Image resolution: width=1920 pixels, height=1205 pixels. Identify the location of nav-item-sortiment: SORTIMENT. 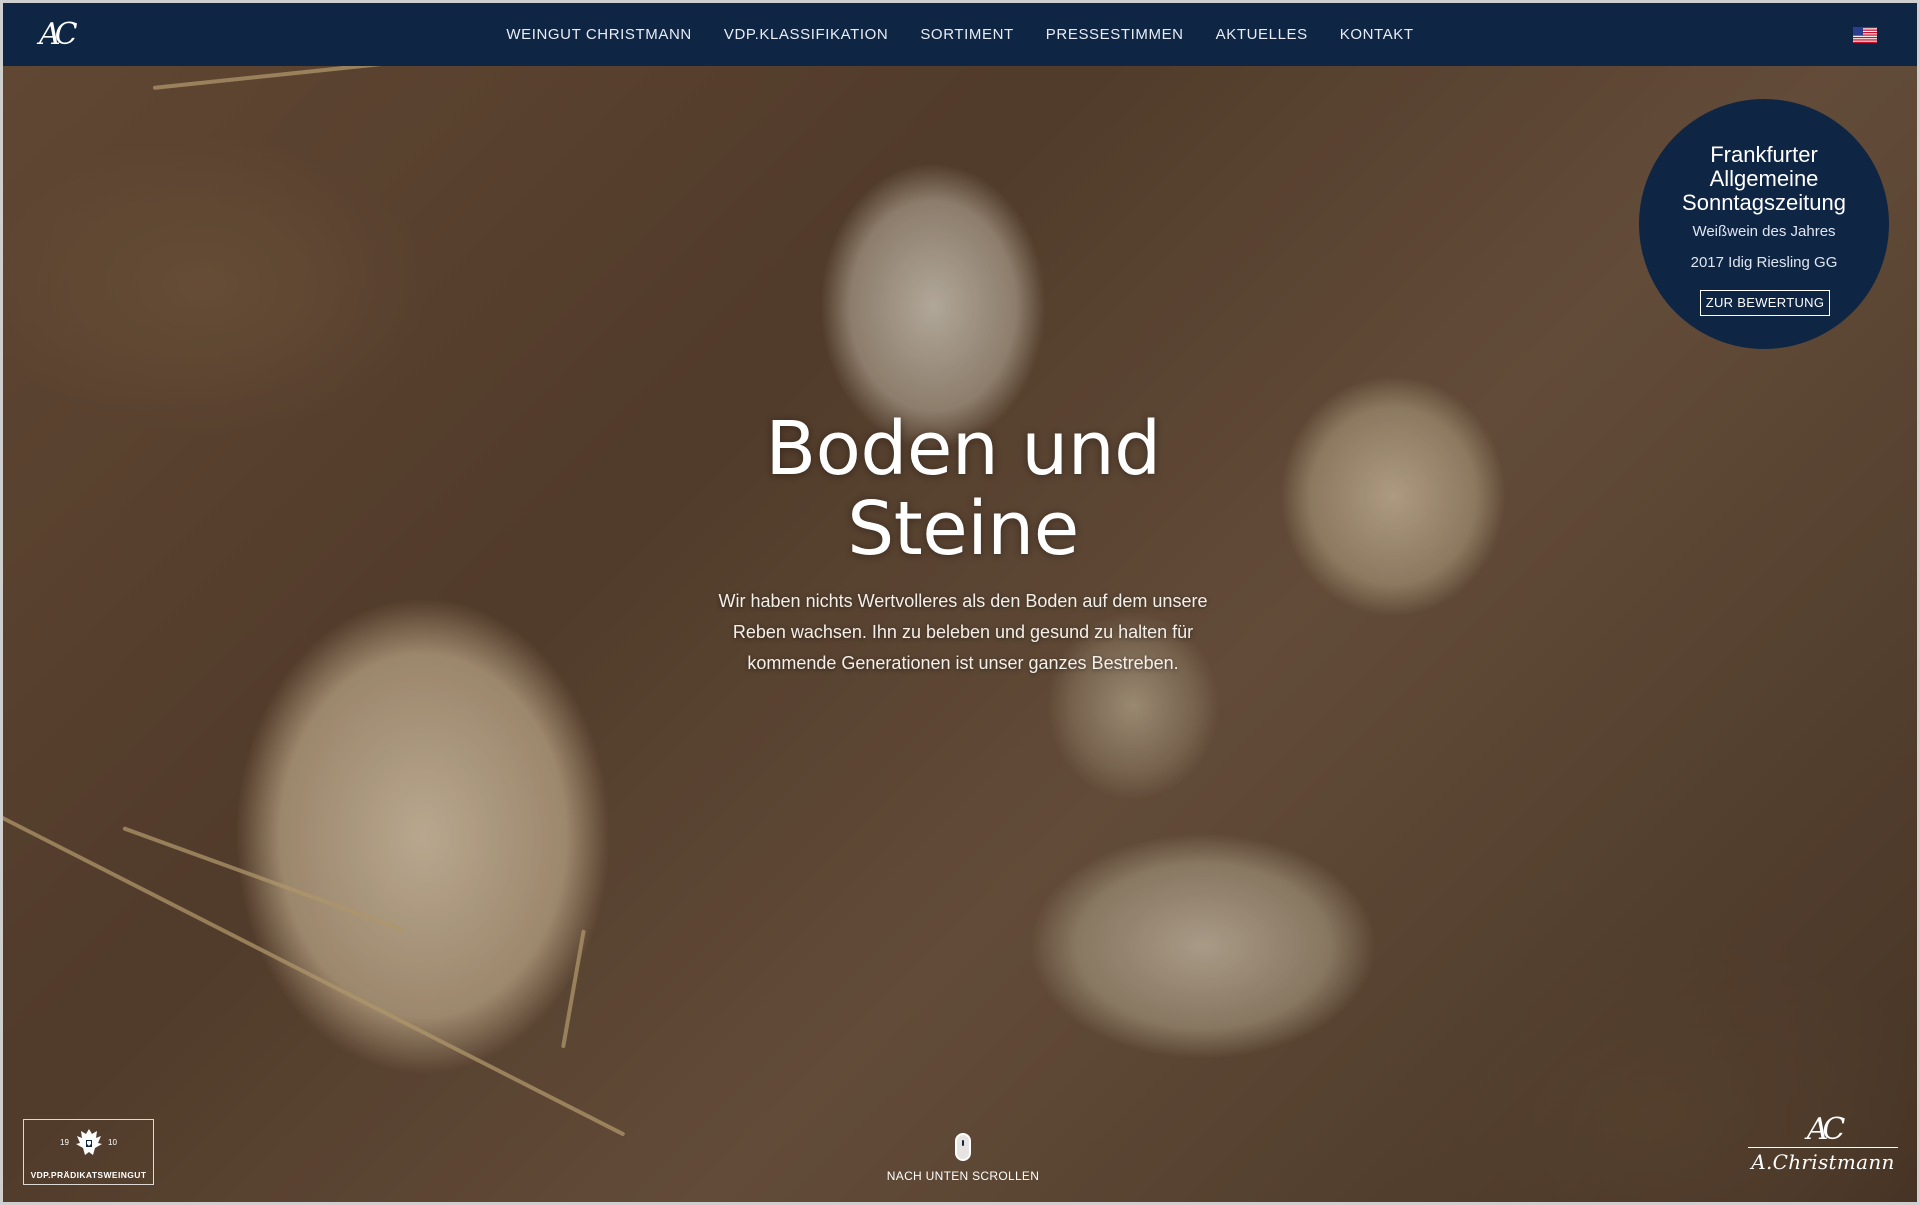
(966, 34).